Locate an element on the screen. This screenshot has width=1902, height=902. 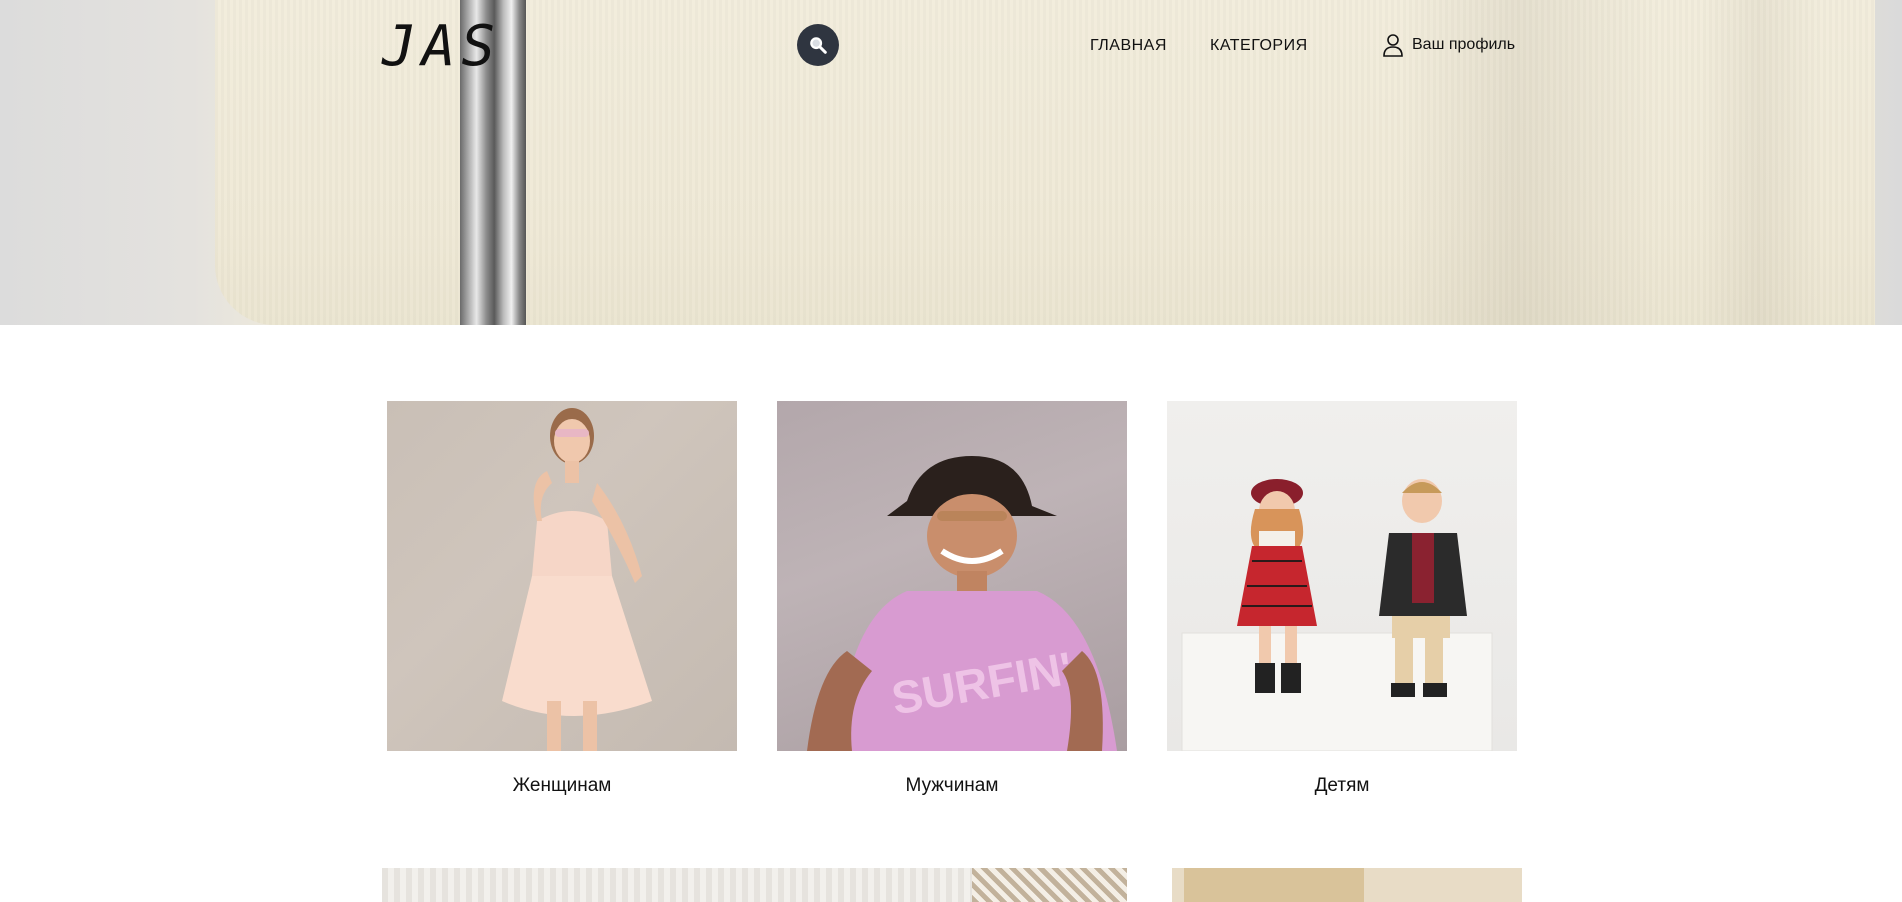
featured-image-knitwear is located at coordinates (754, 885).